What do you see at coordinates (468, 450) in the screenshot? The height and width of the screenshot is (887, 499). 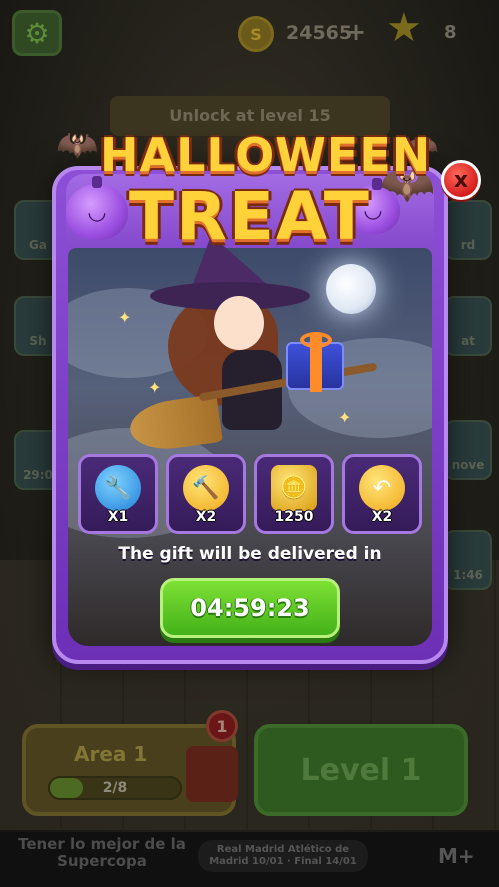 I see `side-tile-right: nove` at bounding box center [468, 450].